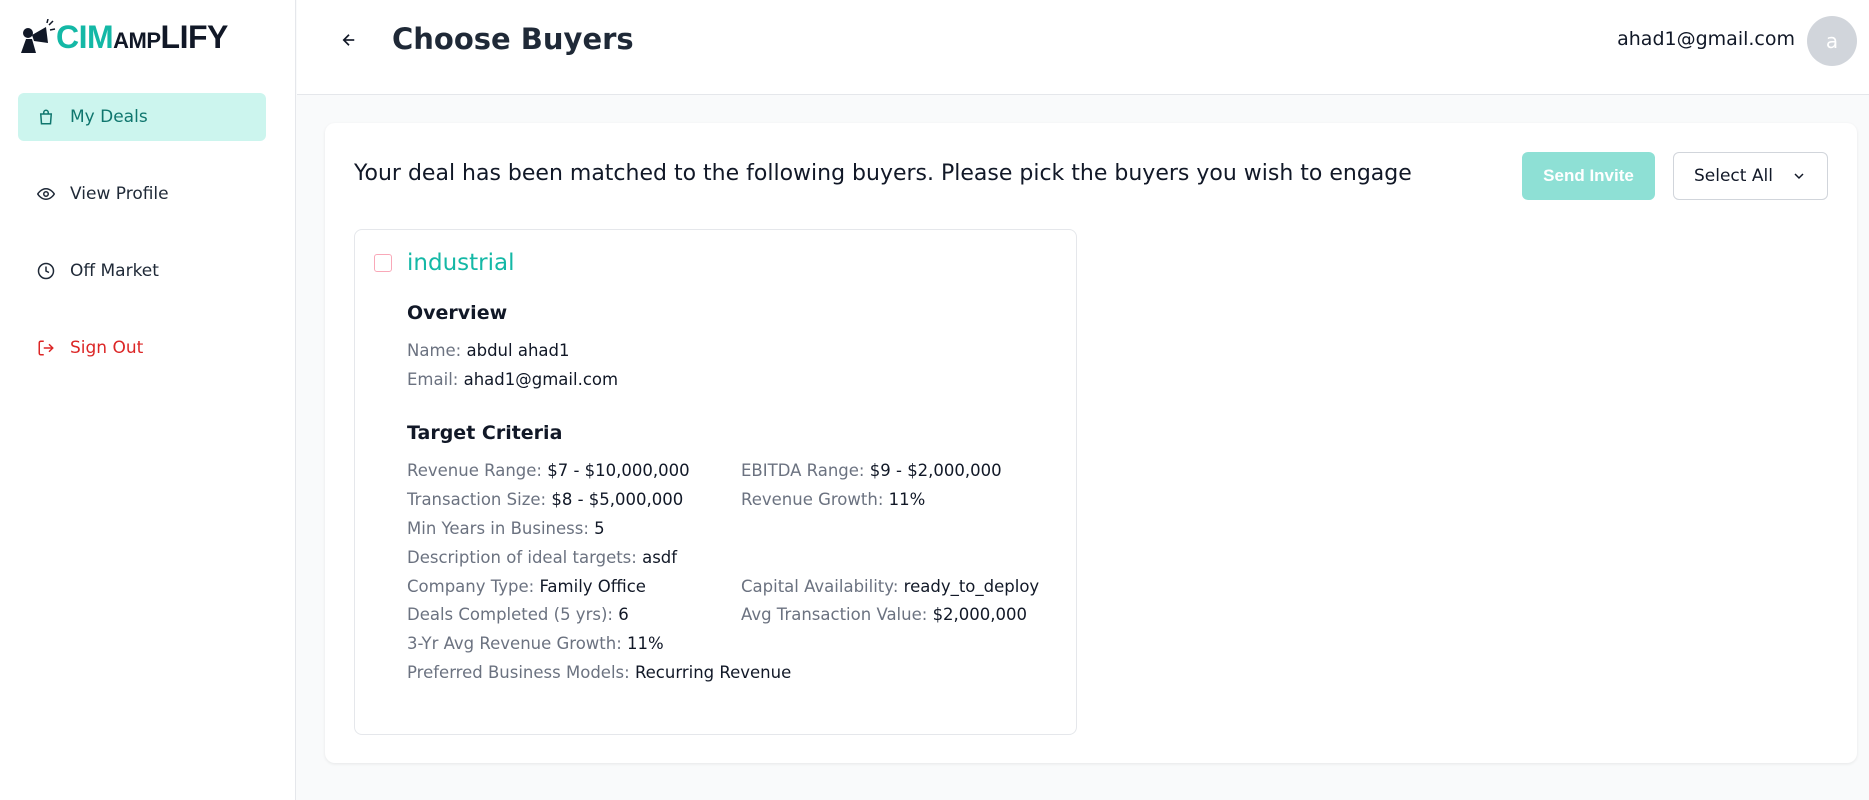  Describe the element at coordinates (485, 433) in the screenshot. I see `target-criteria-heading: Target Criteria` at that location.